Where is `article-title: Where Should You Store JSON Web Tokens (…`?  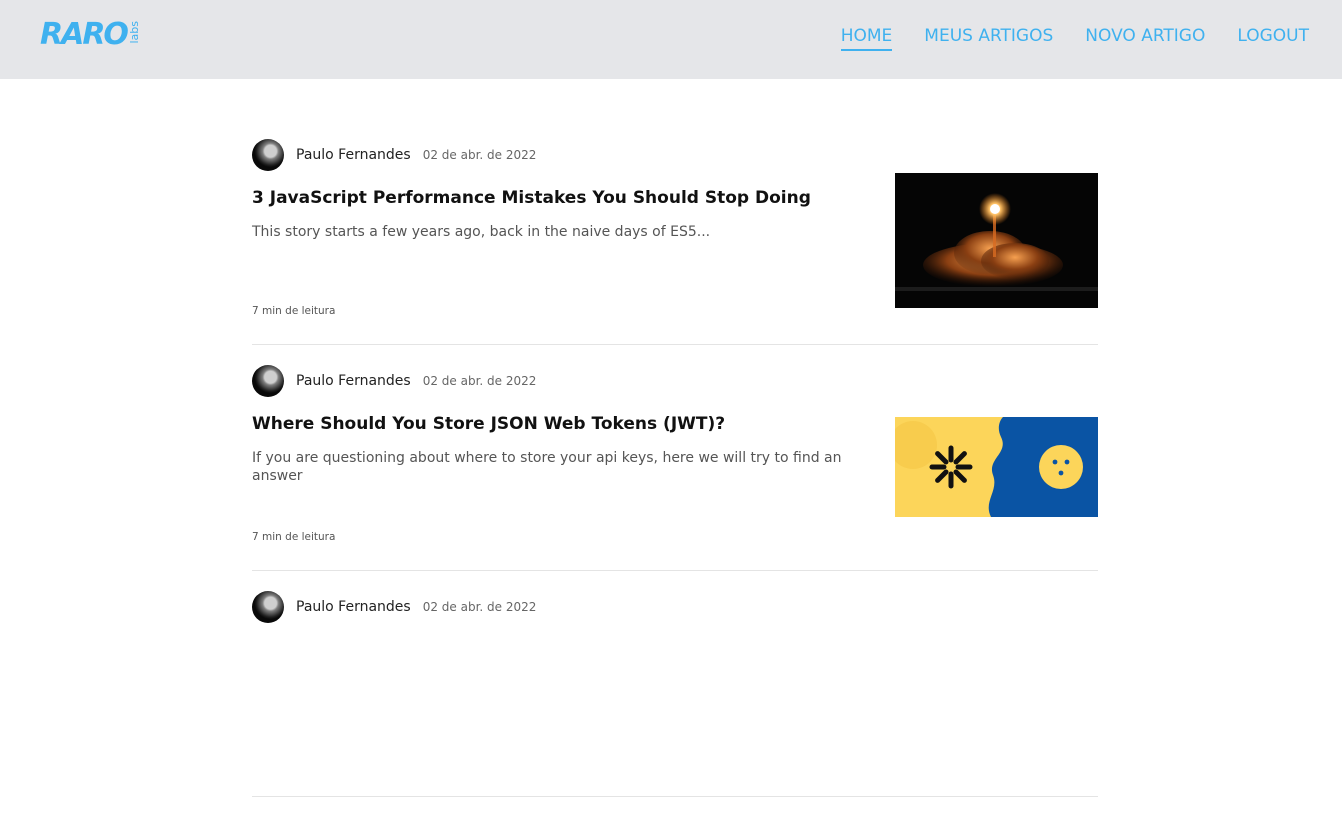 article-title: Where Should You Store JSON Web Tokens (… is located at coordinates (562, 424).